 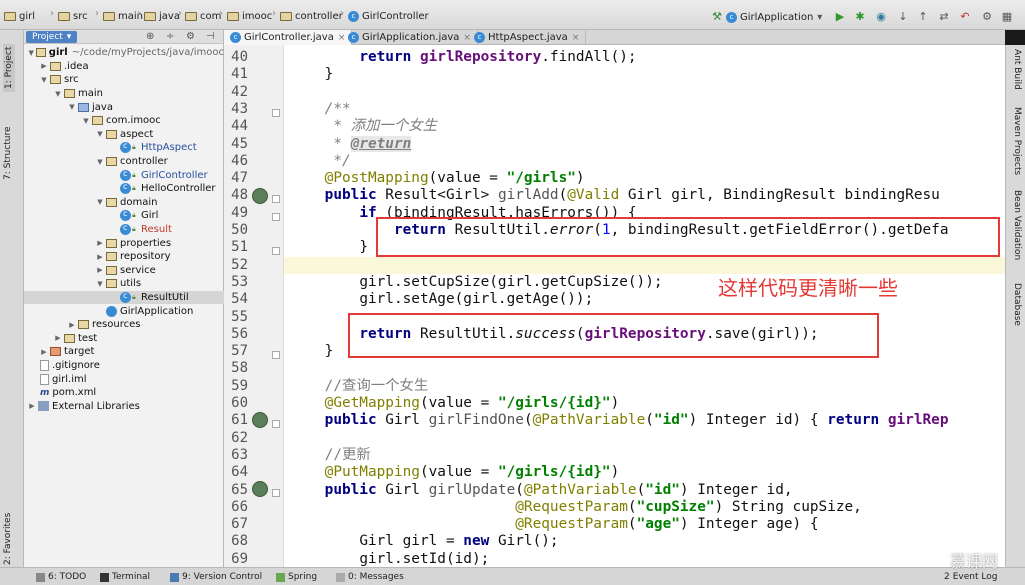 What do you see at coordinates (124, 94) in the screenshot?
I see `tree-item-main: ▼ main` at bounding box center [124, 94].